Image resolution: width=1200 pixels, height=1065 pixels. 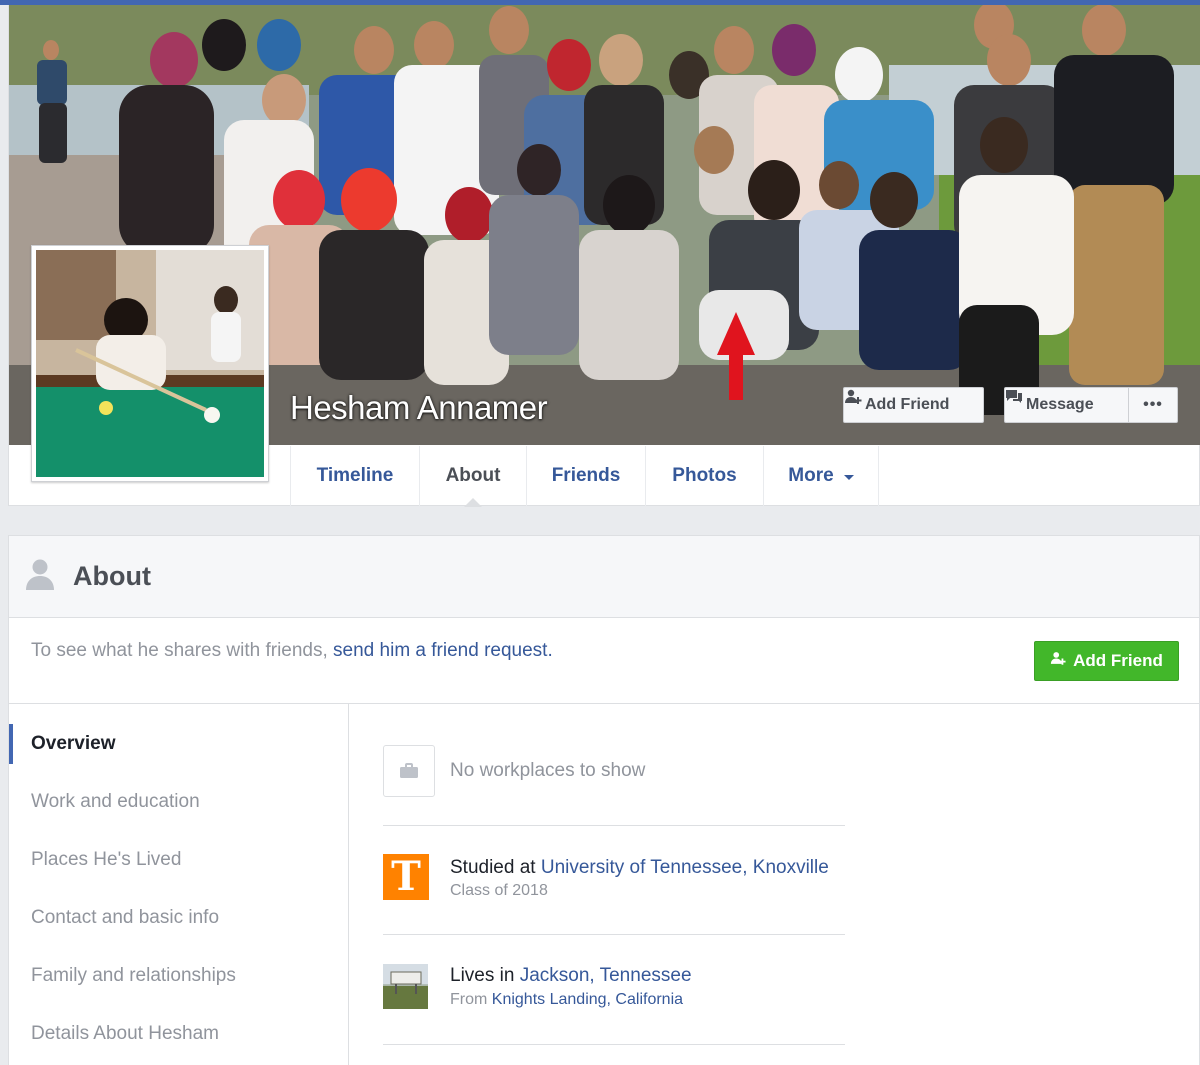 What do you see at coordinates (704, 476) in the screenshot?
I see `tab-photos: Photos` at bounding box center [704, 476].